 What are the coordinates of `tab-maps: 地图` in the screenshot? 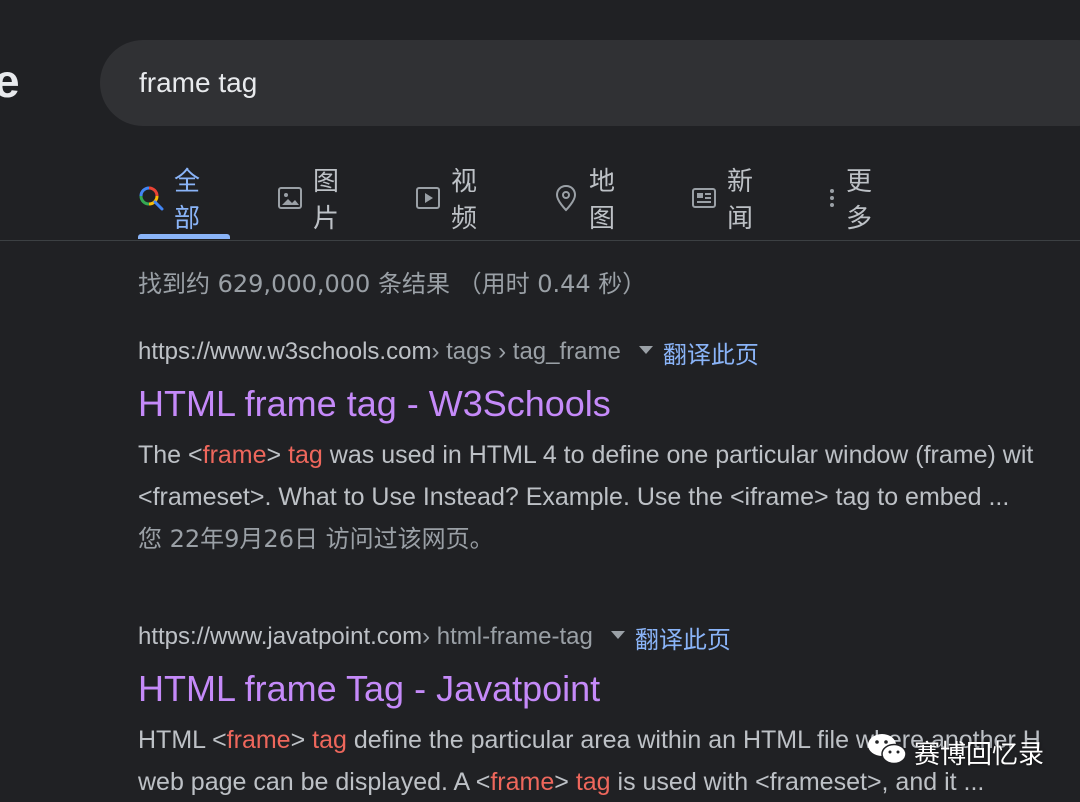 It's located at (584, 200).